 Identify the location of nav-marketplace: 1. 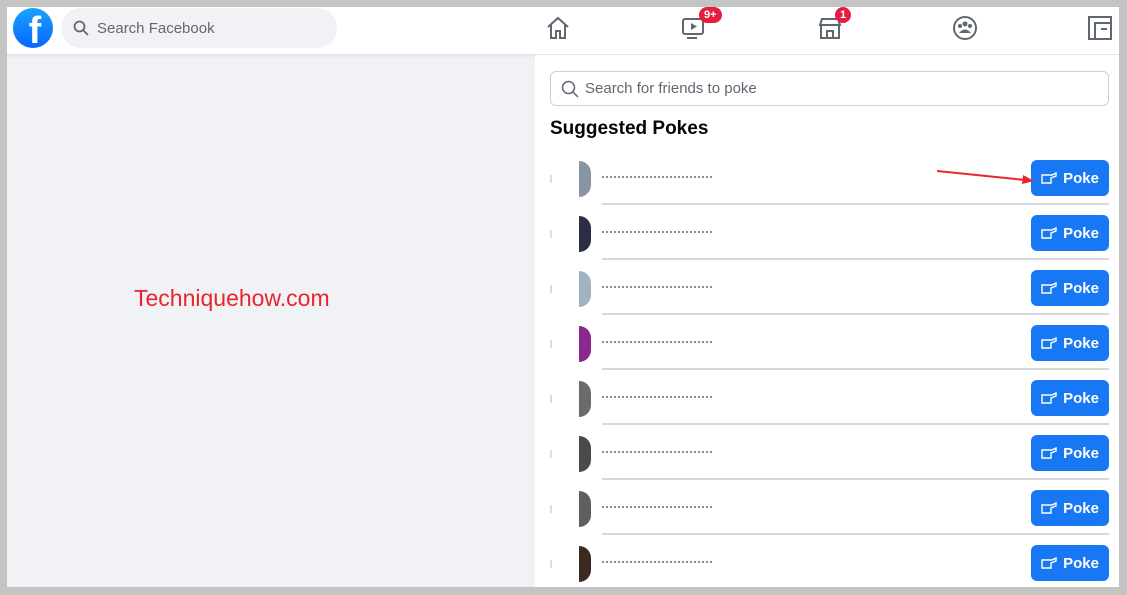
(833, 24).